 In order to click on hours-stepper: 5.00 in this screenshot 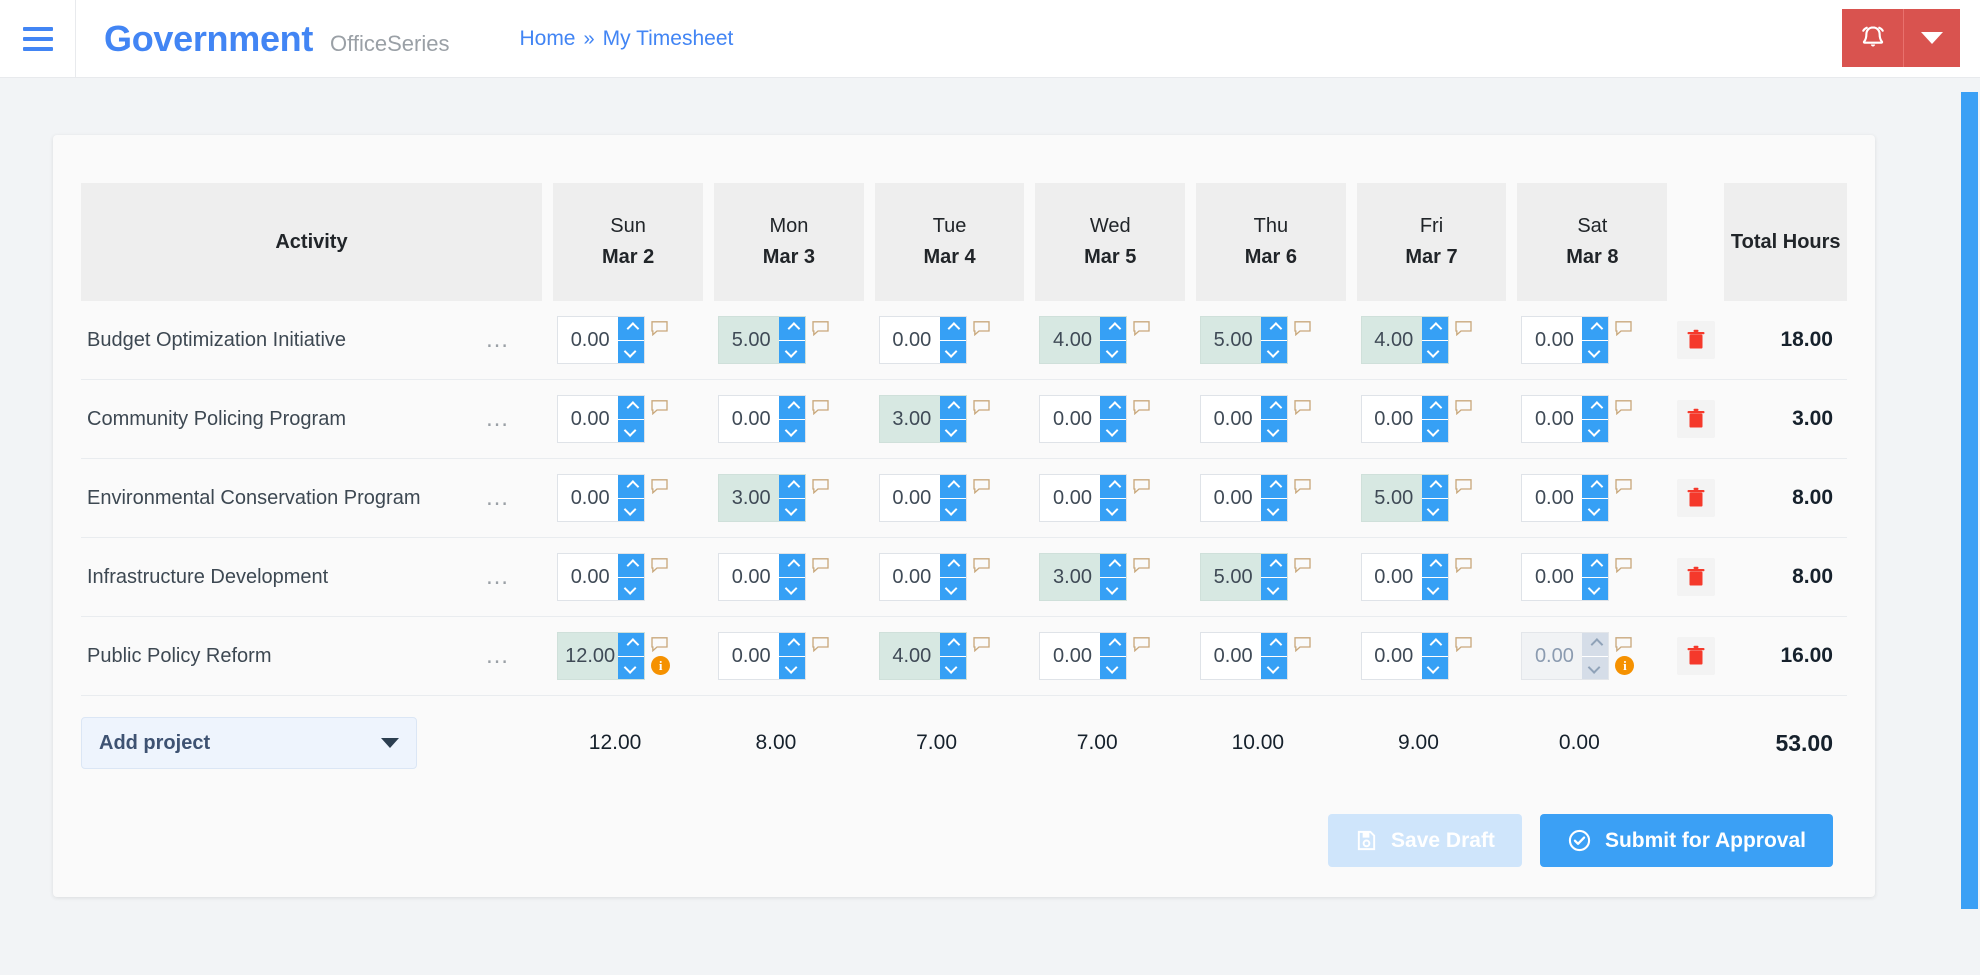, I will do `click(1244, 340)`.